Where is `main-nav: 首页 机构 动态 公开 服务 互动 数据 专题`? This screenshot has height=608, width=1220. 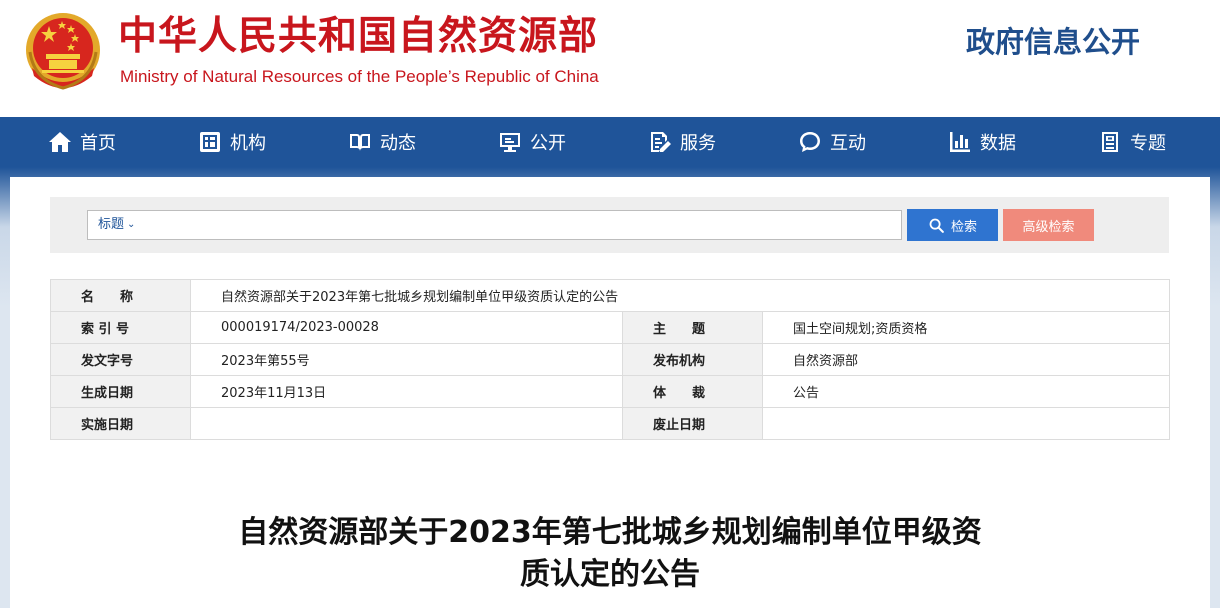
main-nav: 首页 机构 动态 公开 服务 互动 数据 专题 is located at coordinates (610, 142).